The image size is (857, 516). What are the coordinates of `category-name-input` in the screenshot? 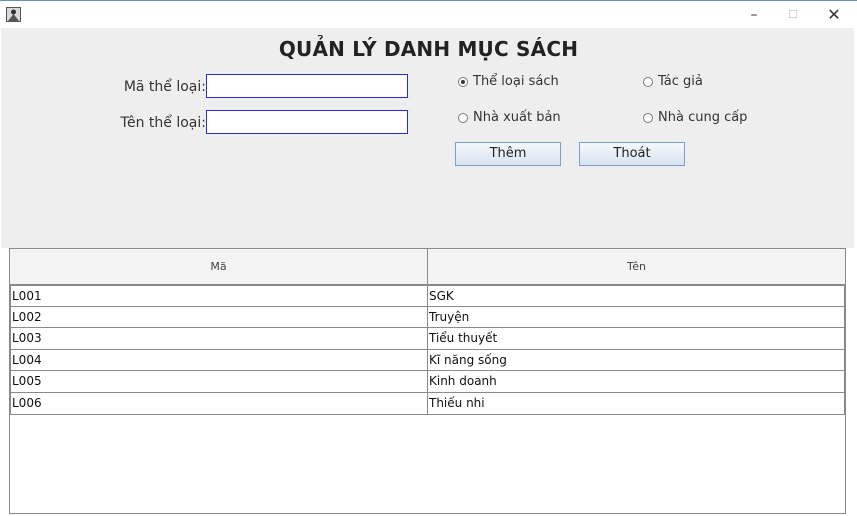 It's located at (307, 122).